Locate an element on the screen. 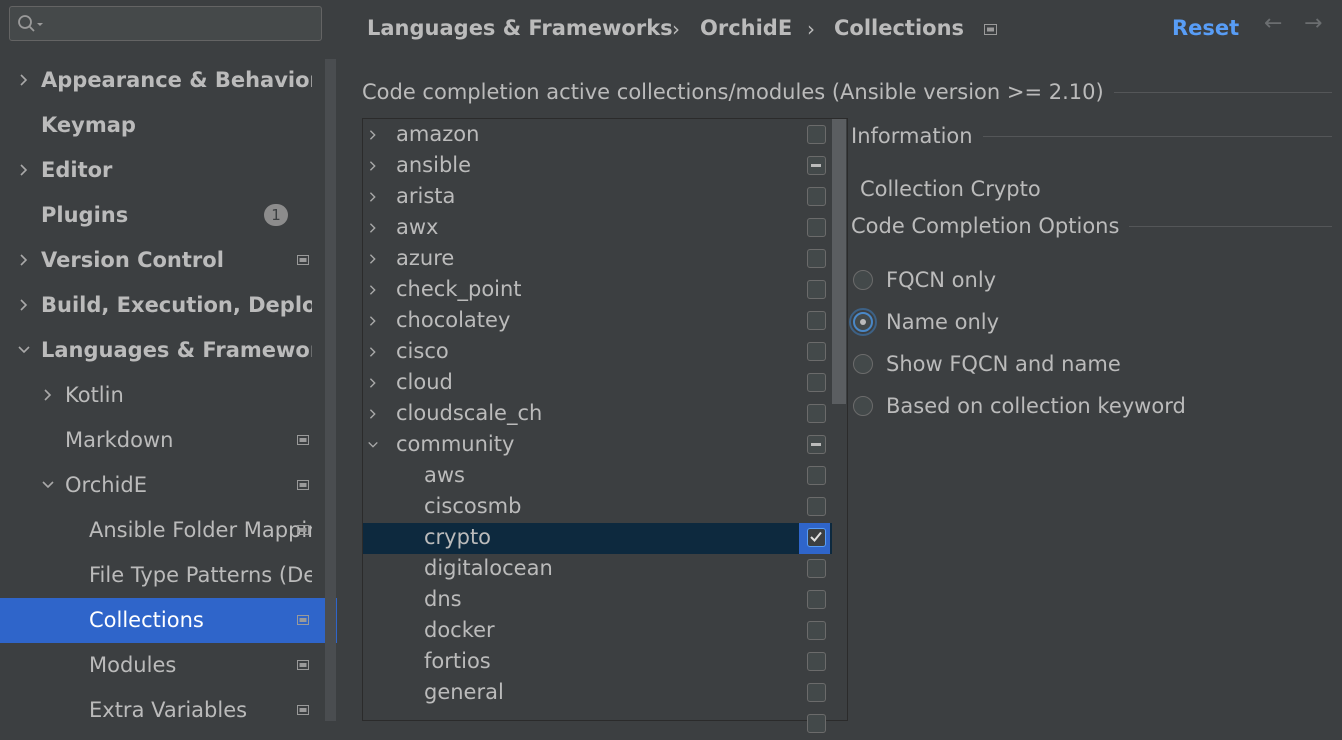  tree-row-fortios: fortios is located at coordinates (597, 662).